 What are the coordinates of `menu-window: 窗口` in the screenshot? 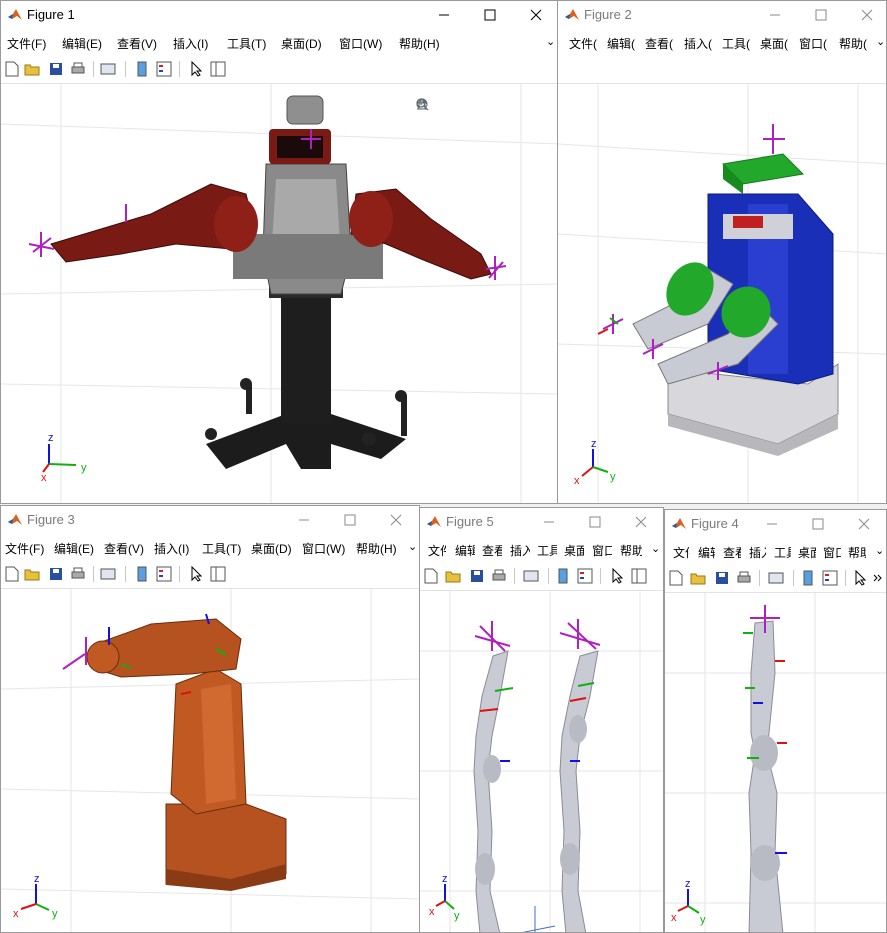 It's located at (832, 552).